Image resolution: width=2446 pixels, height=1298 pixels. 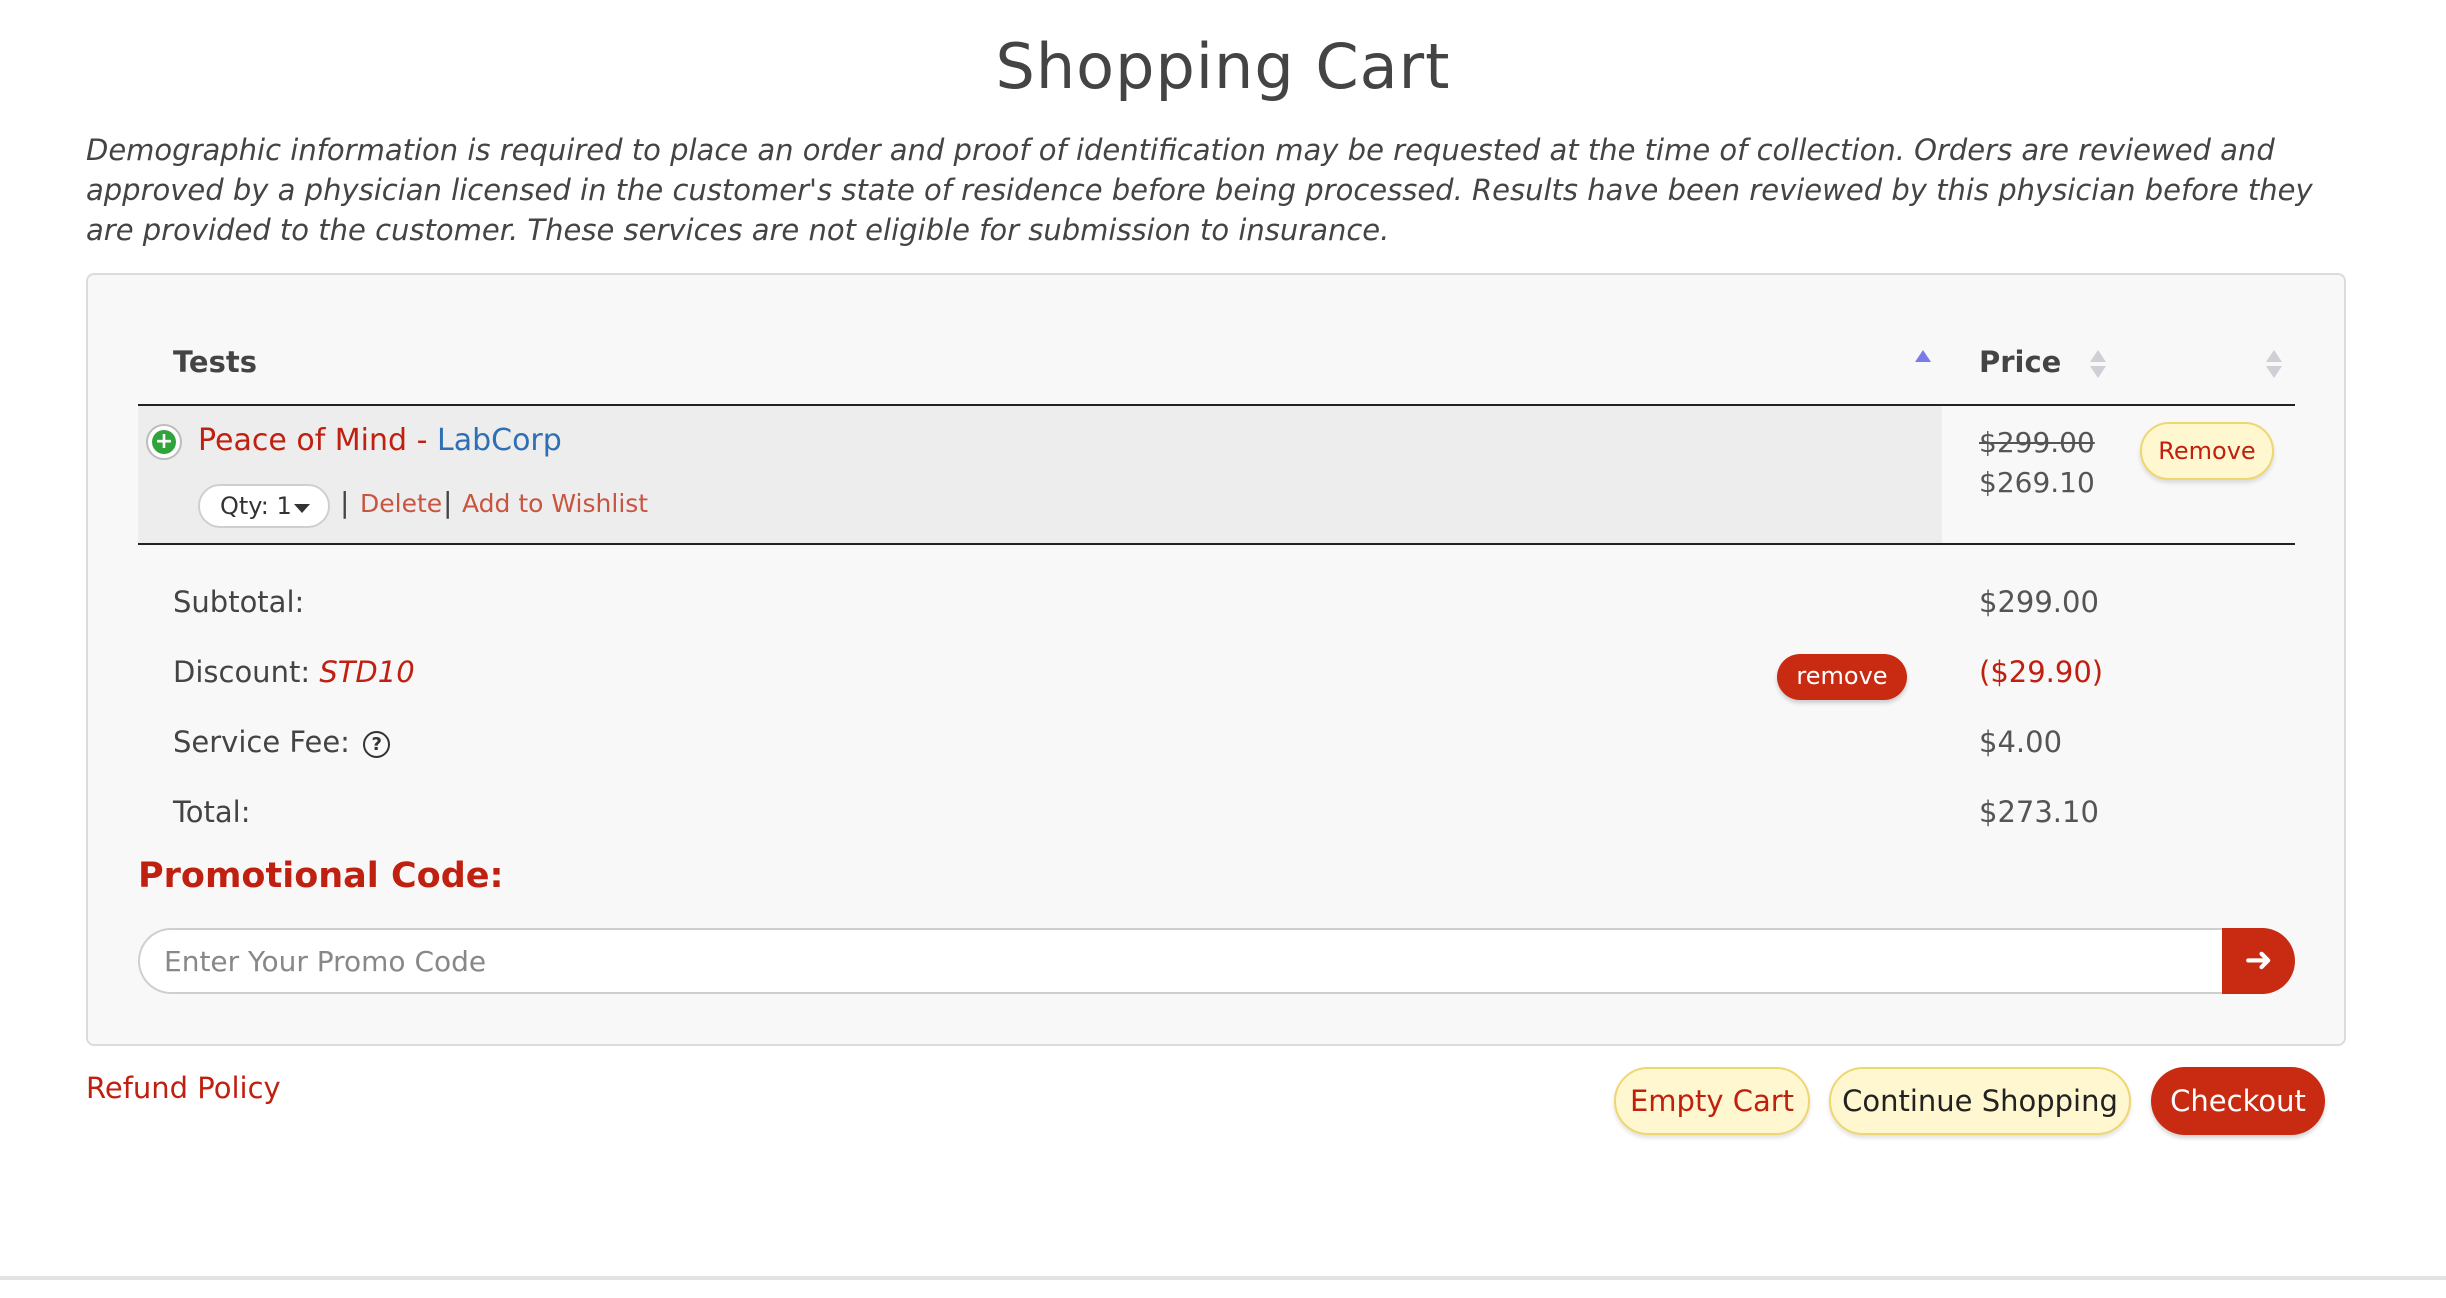 What do you see at coordinates (2039, 602) in the screenshot?
I see `subtotal-value: $299.00` at bounding box center [2039, 602].